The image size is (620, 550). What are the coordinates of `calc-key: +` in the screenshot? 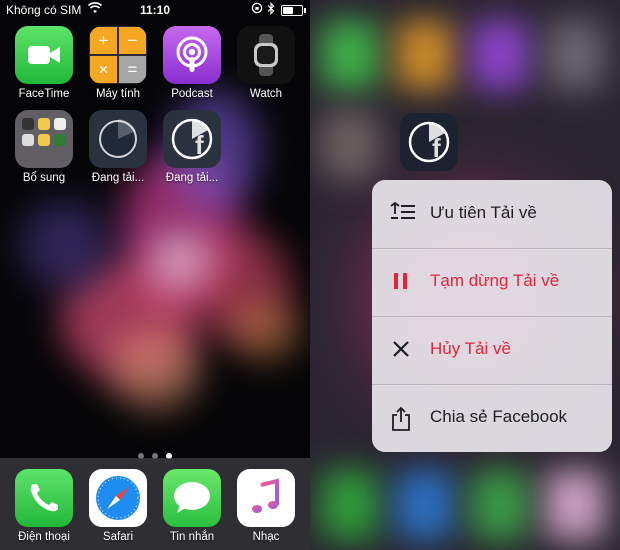 It's located at (103, 40).